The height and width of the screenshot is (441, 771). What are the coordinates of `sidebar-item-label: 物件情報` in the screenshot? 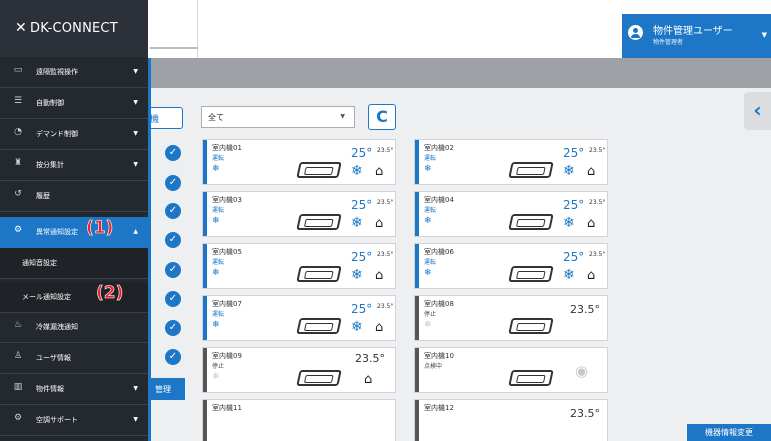 It's located at (50, 389).